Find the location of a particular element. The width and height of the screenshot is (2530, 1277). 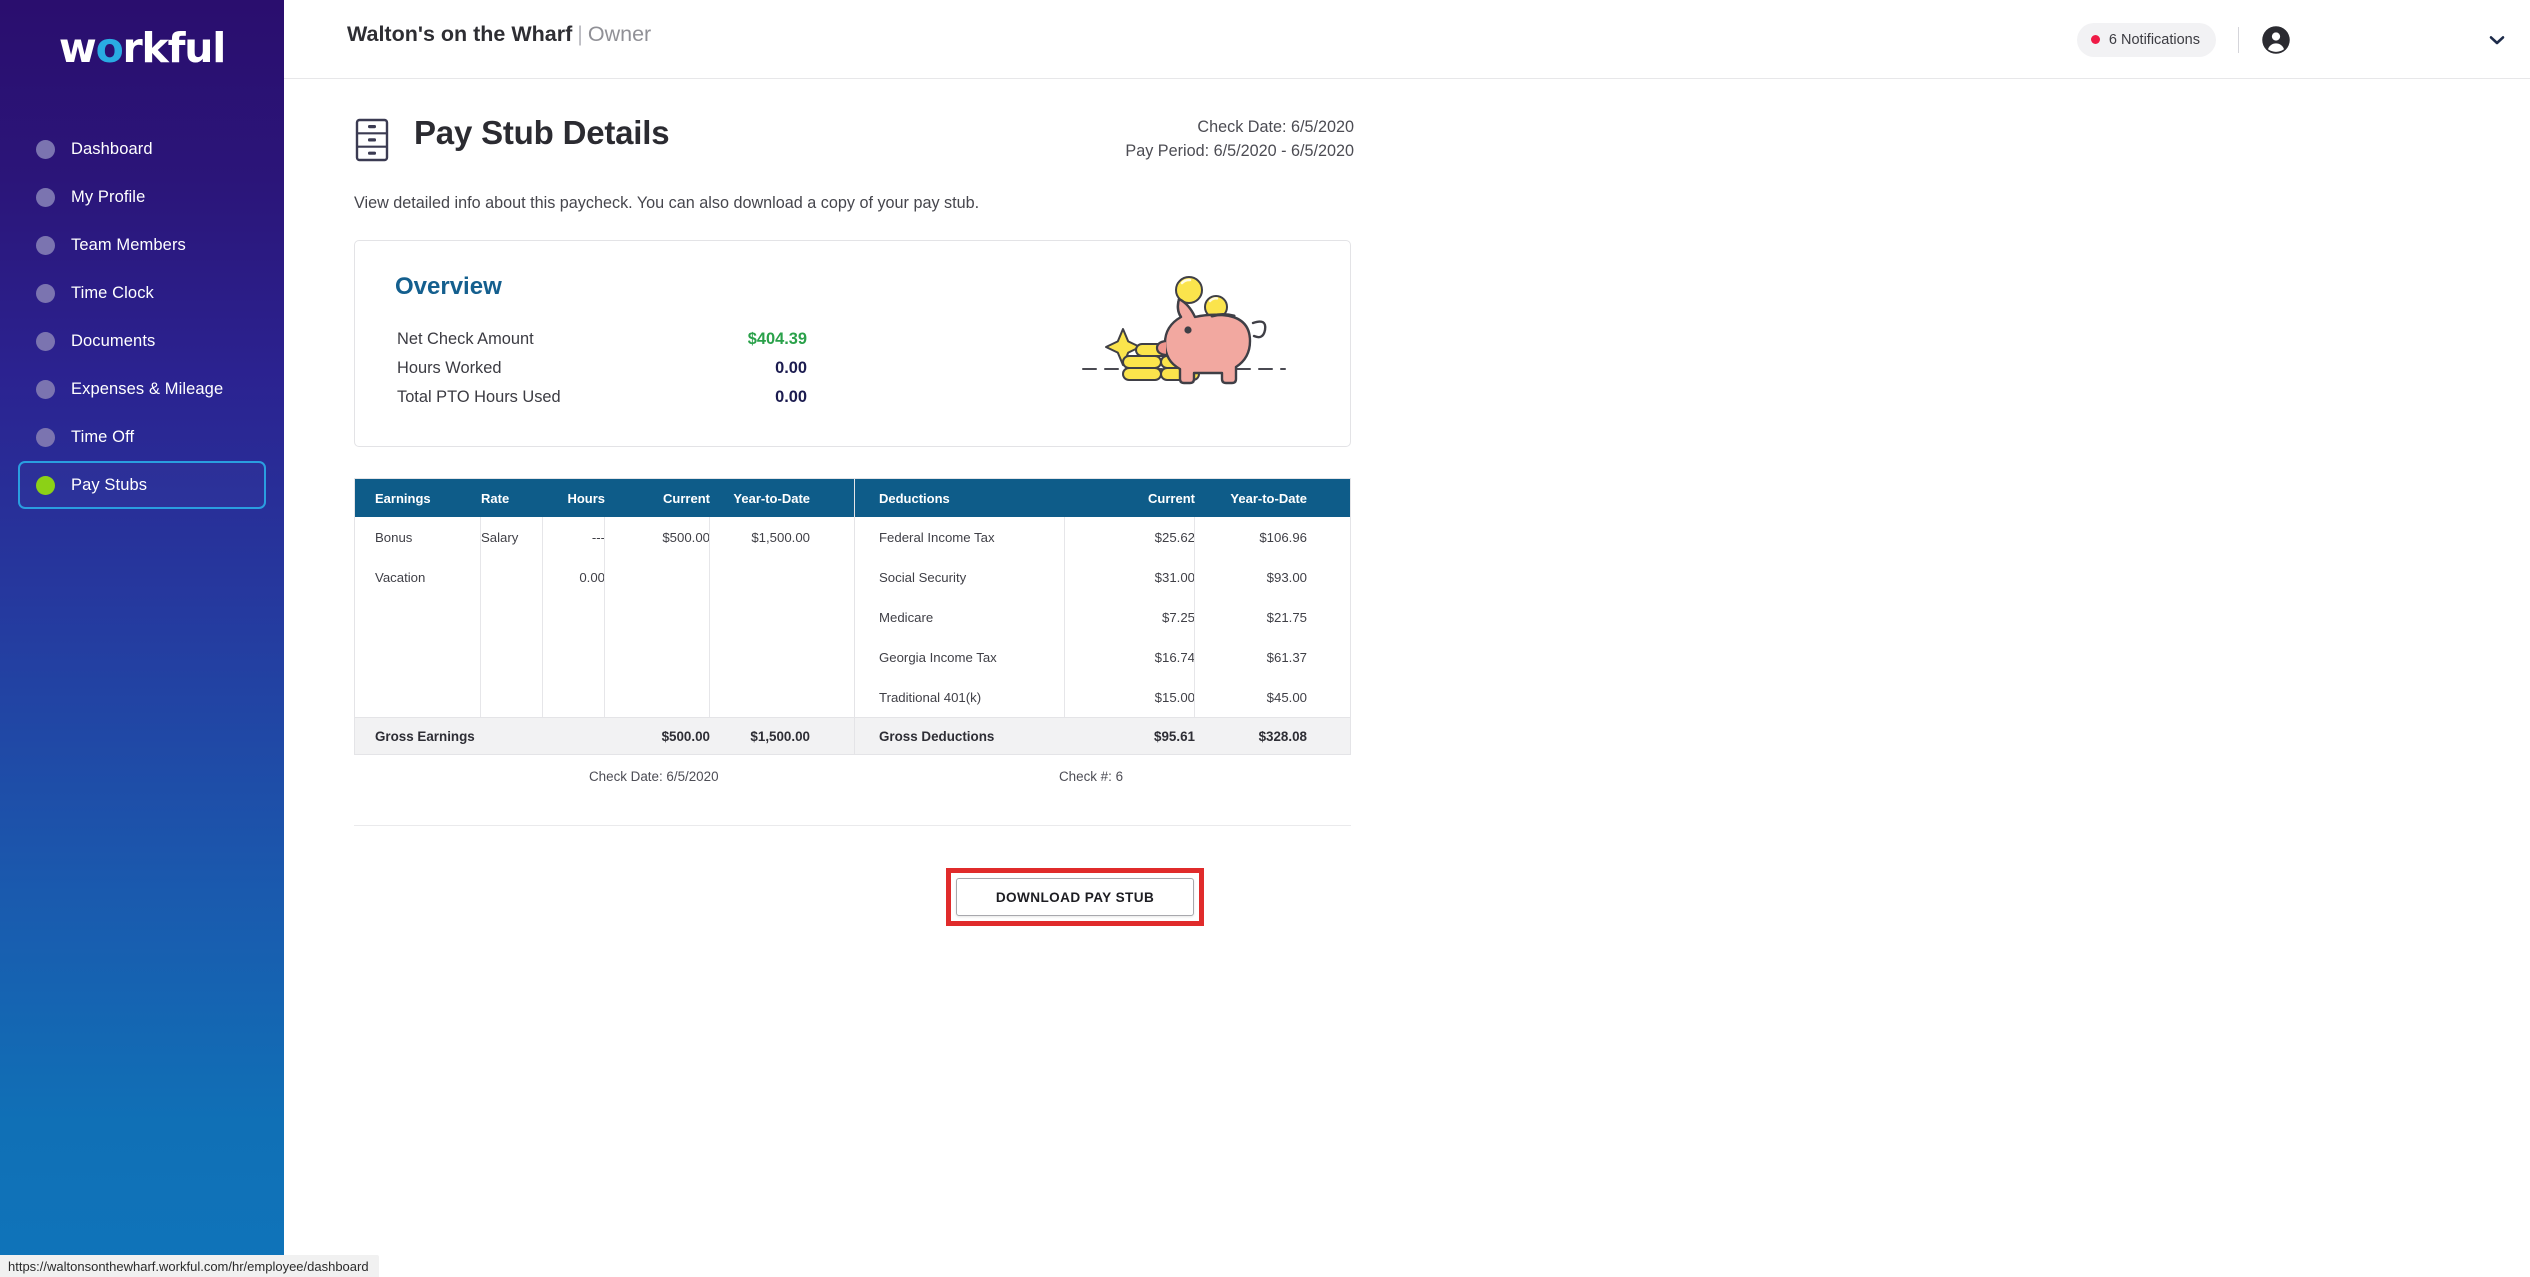

logo-accent-letter: o is located at coordinates (109, 48).